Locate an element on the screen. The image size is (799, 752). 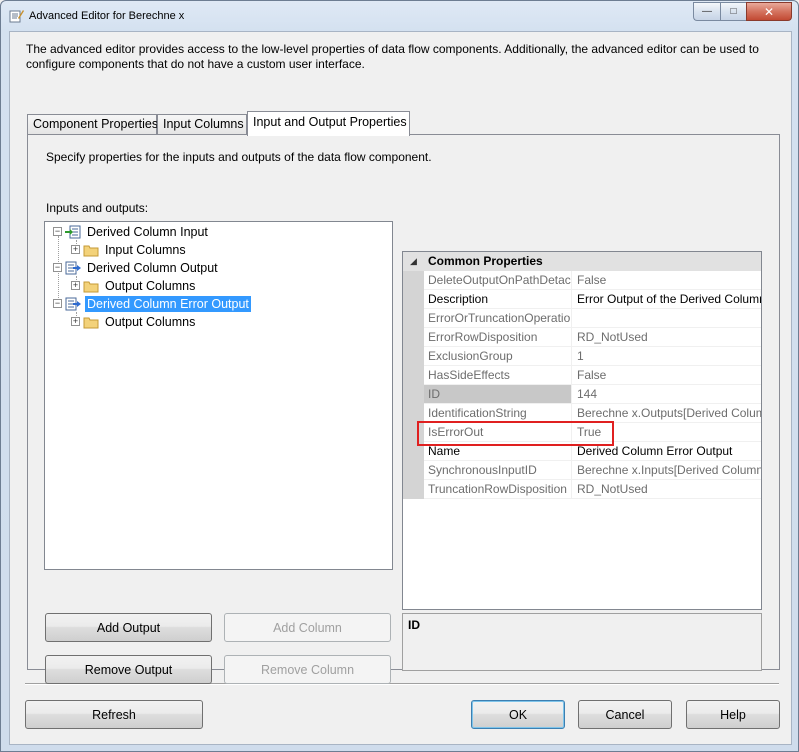
property-name: ExclusionGroup is located at coordinates (498, 356).